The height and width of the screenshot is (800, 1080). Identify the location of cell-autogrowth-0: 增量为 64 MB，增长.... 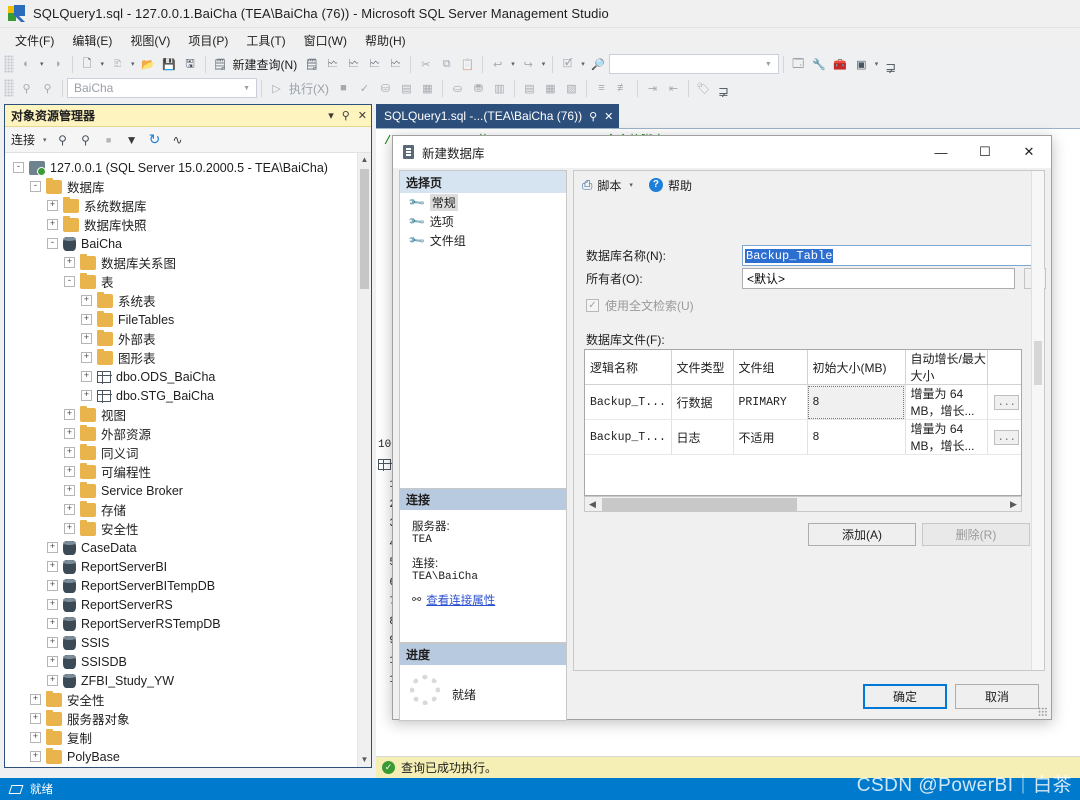
(946, 402).